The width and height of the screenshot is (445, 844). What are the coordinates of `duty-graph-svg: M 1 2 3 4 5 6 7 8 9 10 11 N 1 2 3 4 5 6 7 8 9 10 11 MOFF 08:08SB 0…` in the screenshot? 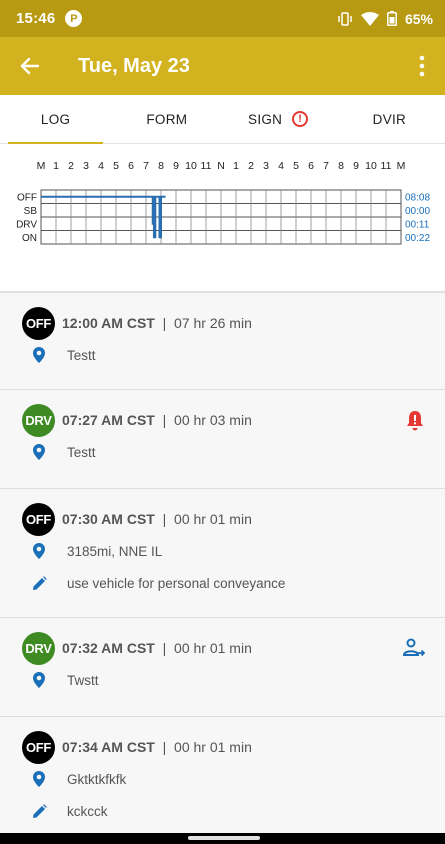 It's located at (223, 202).